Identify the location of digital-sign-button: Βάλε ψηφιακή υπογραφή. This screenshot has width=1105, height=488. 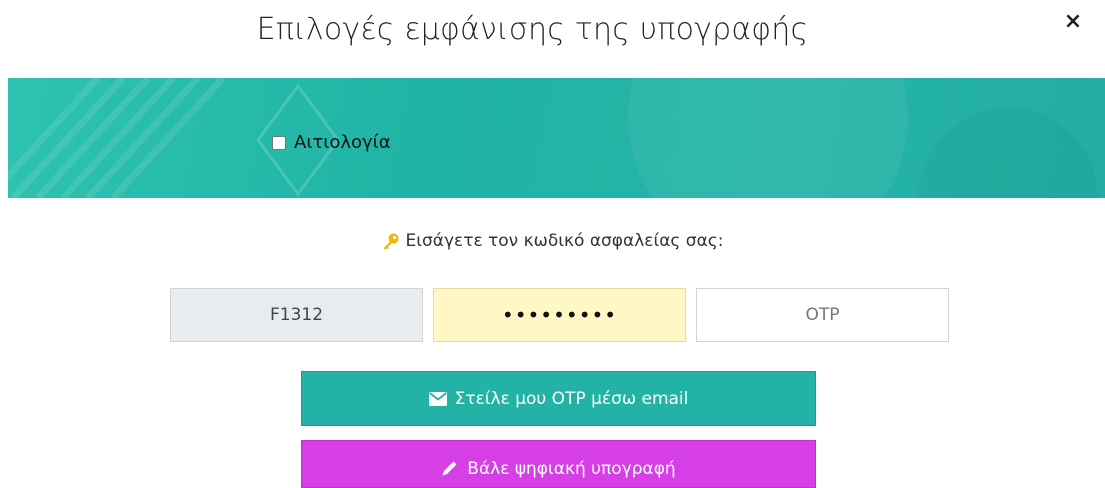
(558, 464).